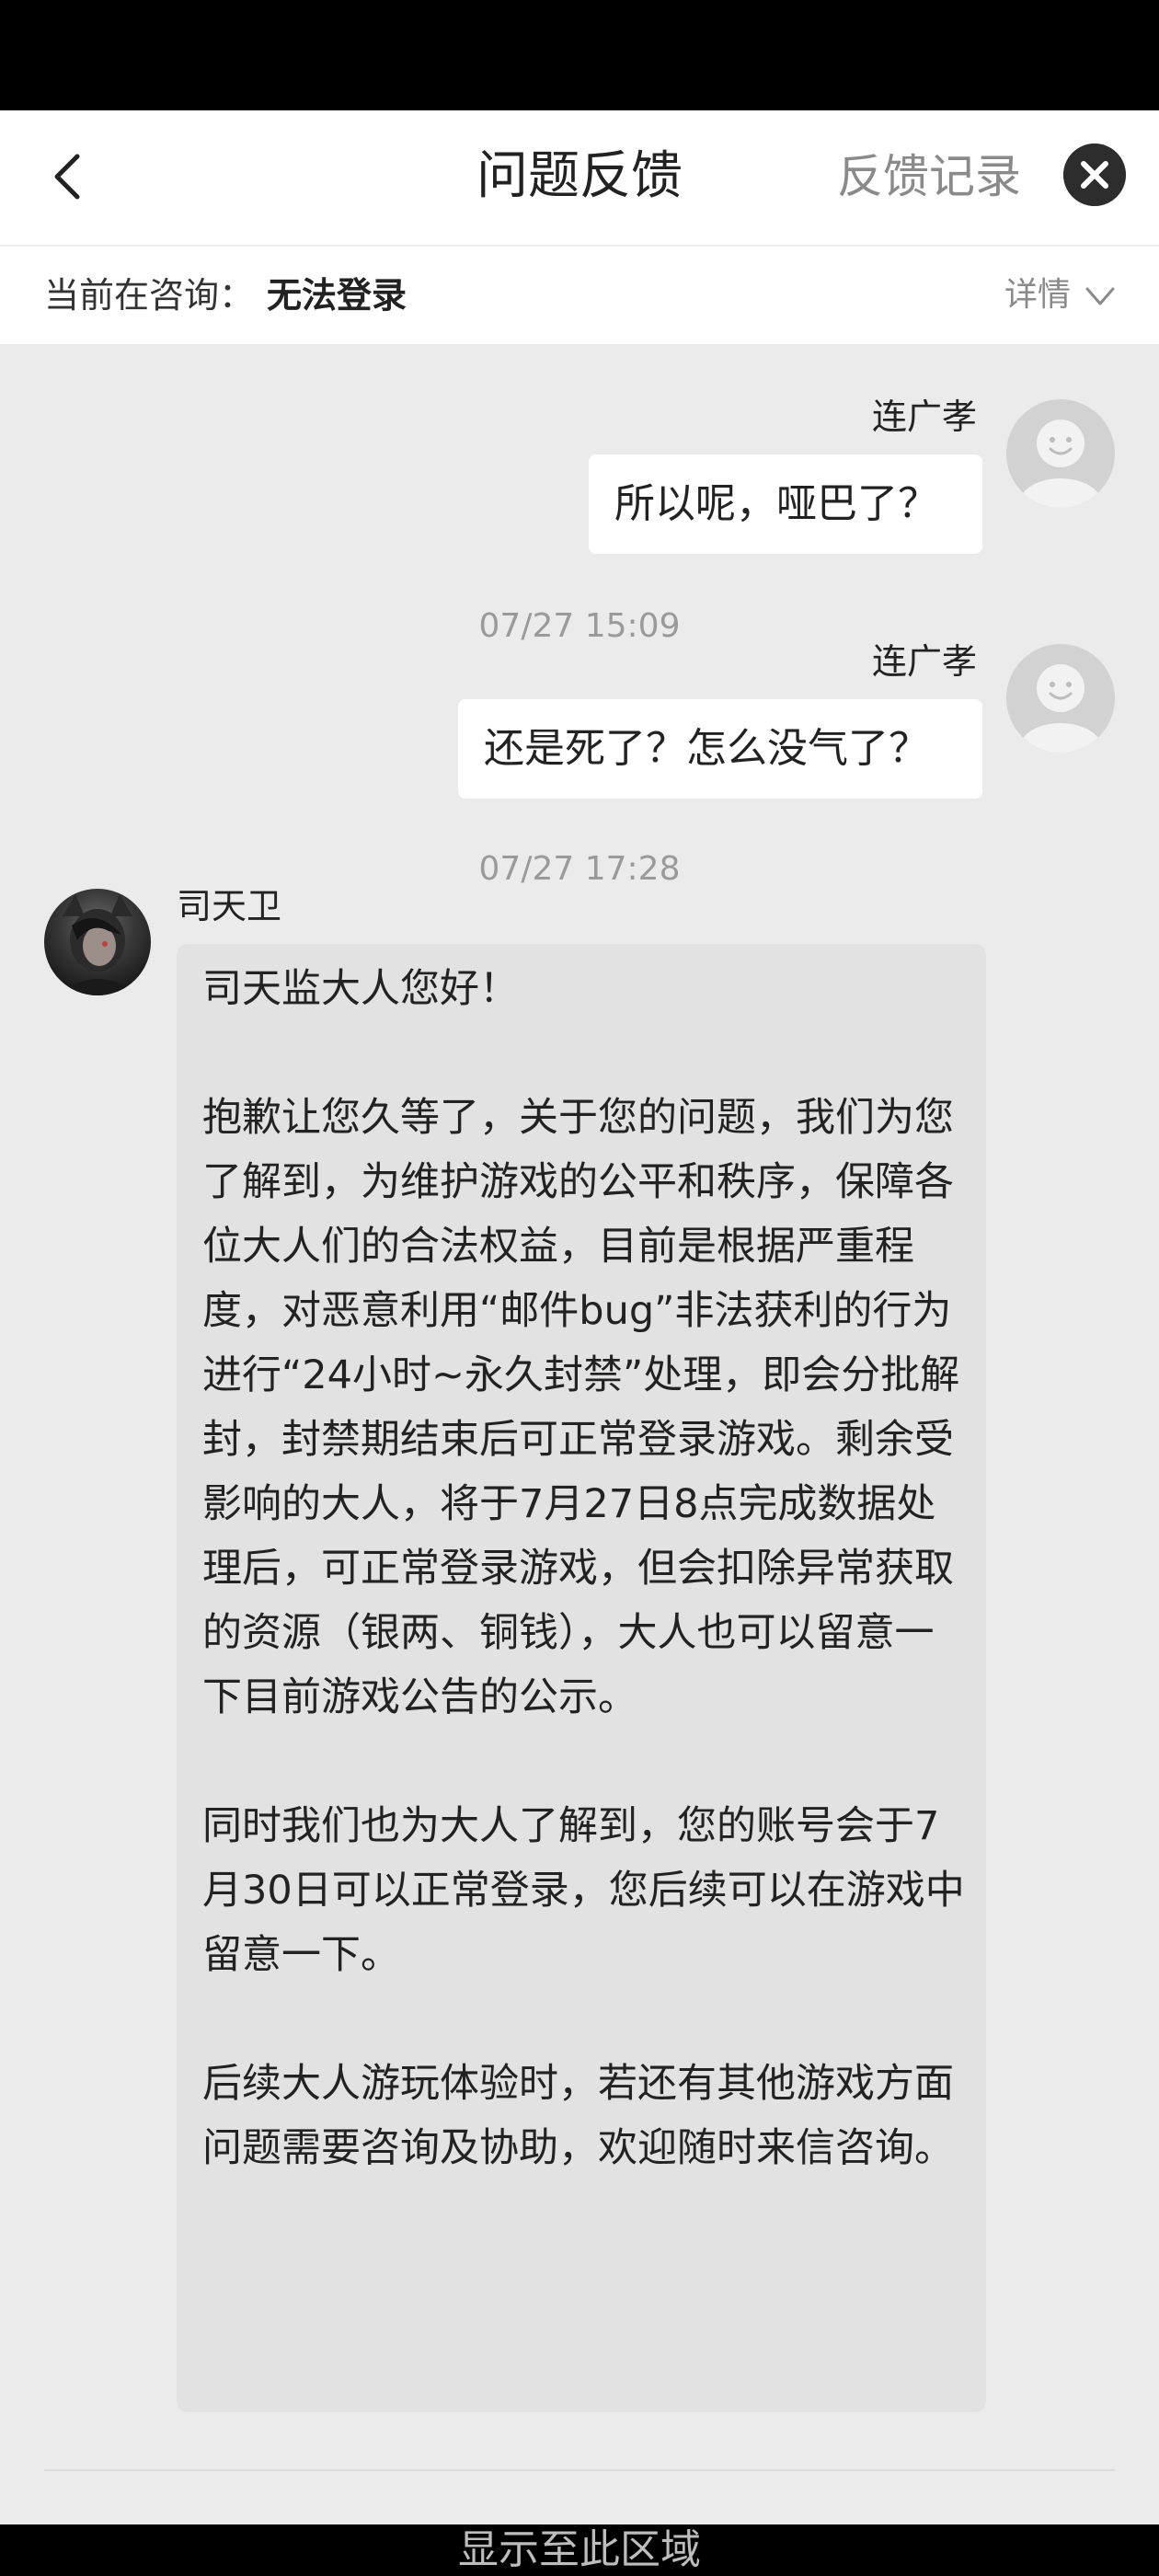 This screenshot has width=1159, height=2576. Describe the element at coordinates (149, 295) in the screenshot. I see `consult-prefix-label: 当前在咨询：` at that location.